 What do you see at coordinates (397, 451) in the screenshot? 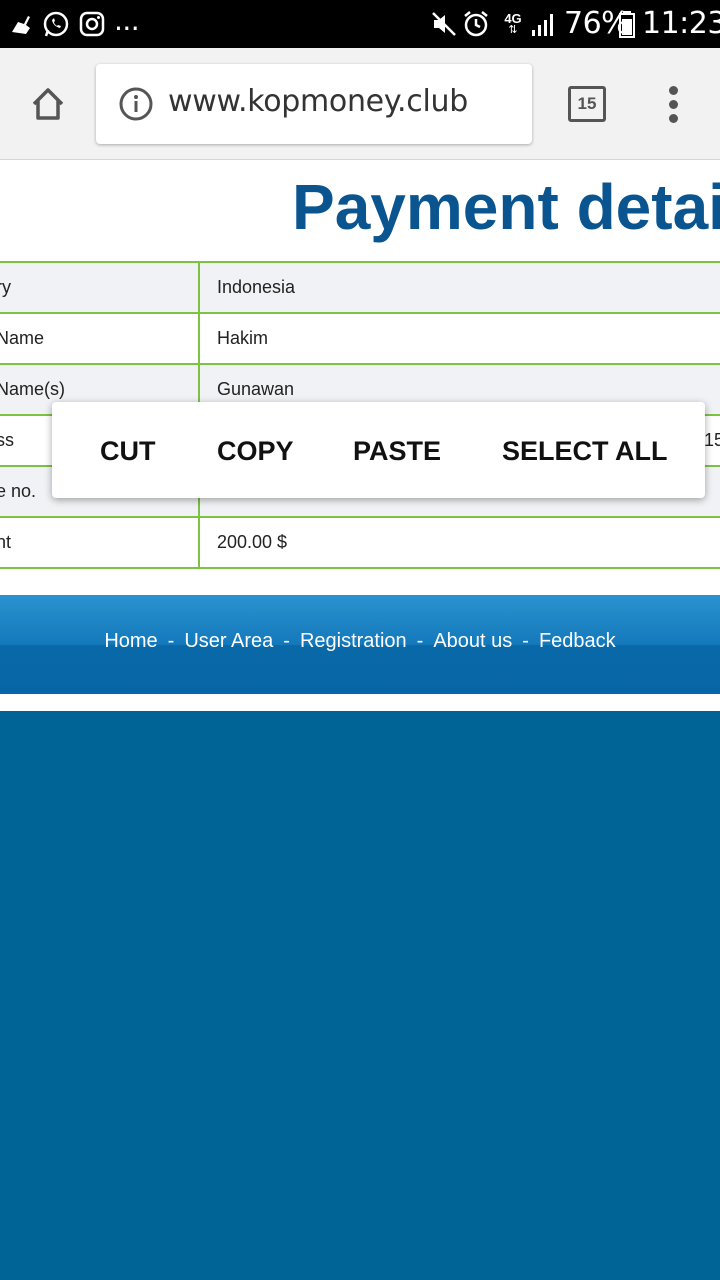
I see `paste-button: PASTE` at bounding box center [397, 451].